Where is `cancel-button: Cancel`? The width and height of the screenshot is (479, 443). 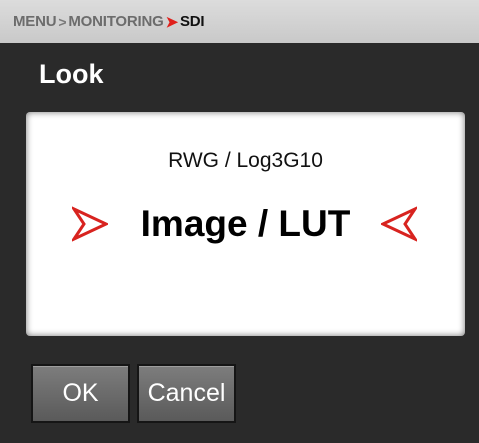
cancel-button: Cancel is located at coordinates (186, 393).